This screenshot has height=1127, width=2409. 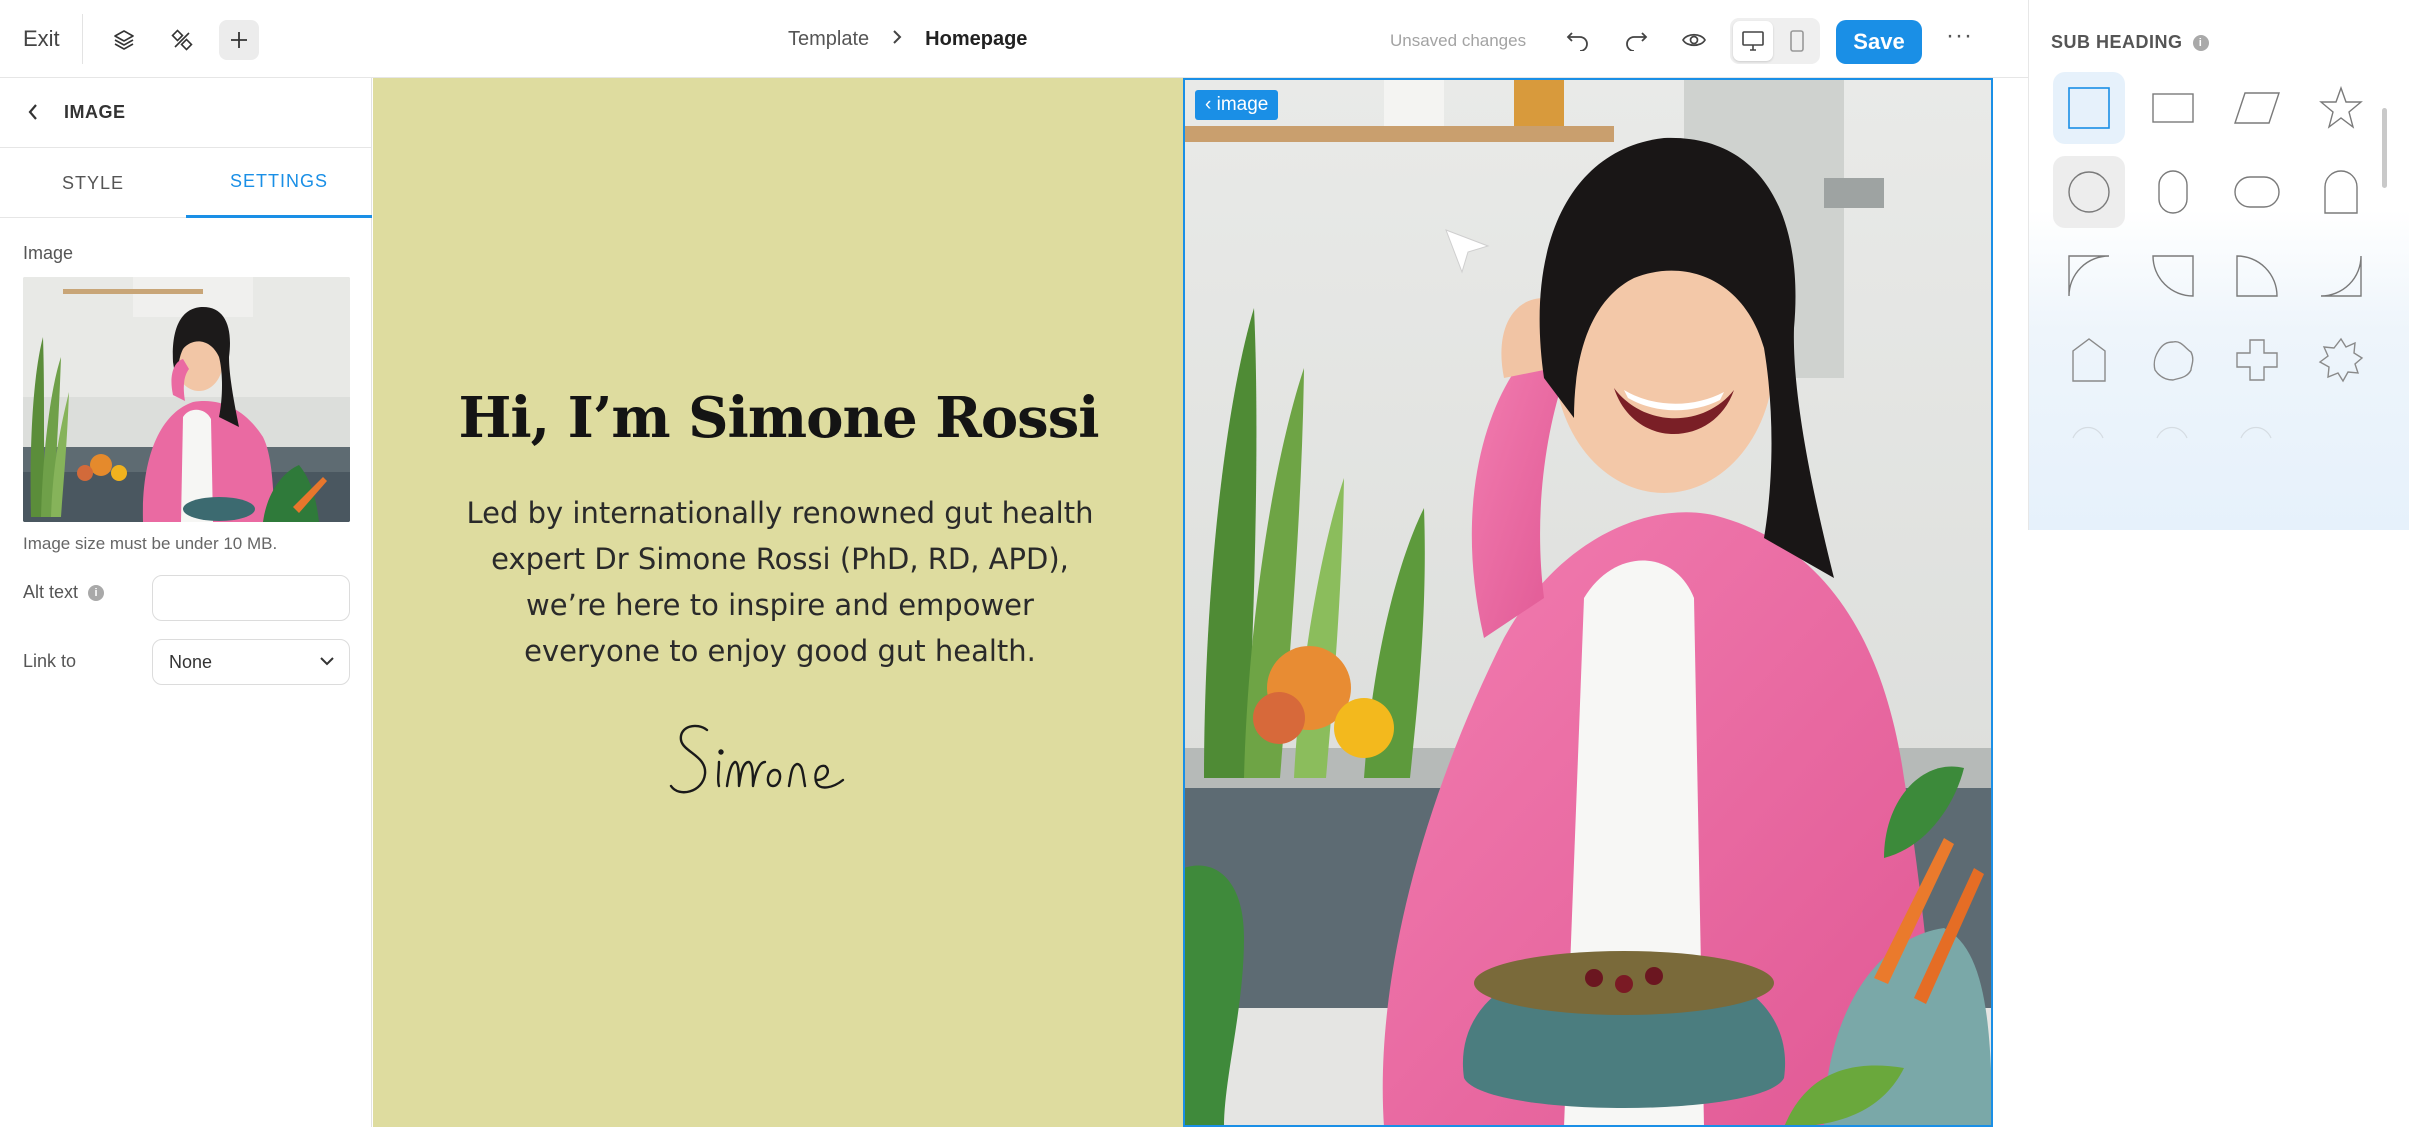 I want to click on shape-quarter-top-left, so click(x=2089, y=276).